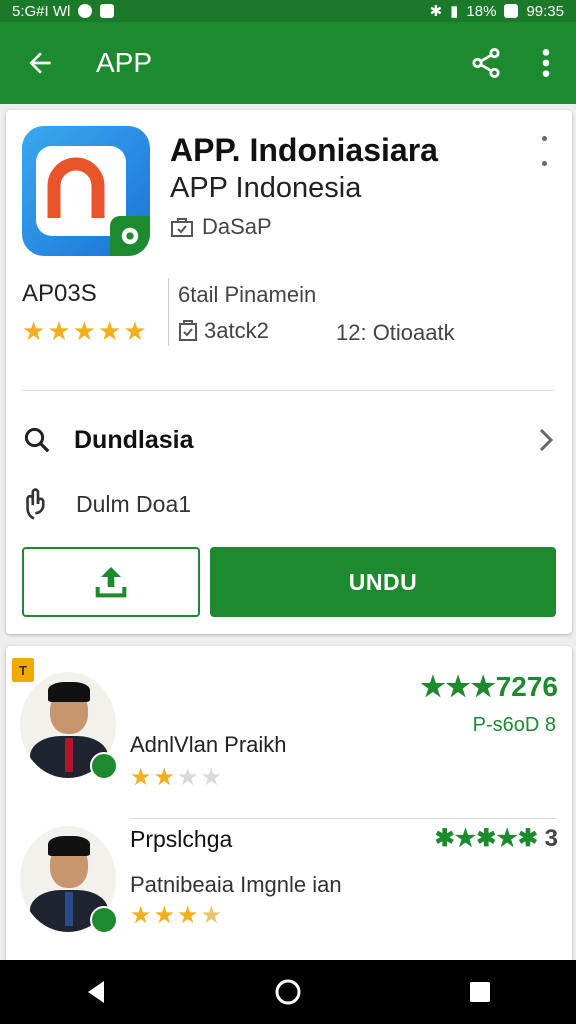 The height and width of the screenshot is (1024, 576). I want to click on battery-percent: 18%, so click(481, 11).